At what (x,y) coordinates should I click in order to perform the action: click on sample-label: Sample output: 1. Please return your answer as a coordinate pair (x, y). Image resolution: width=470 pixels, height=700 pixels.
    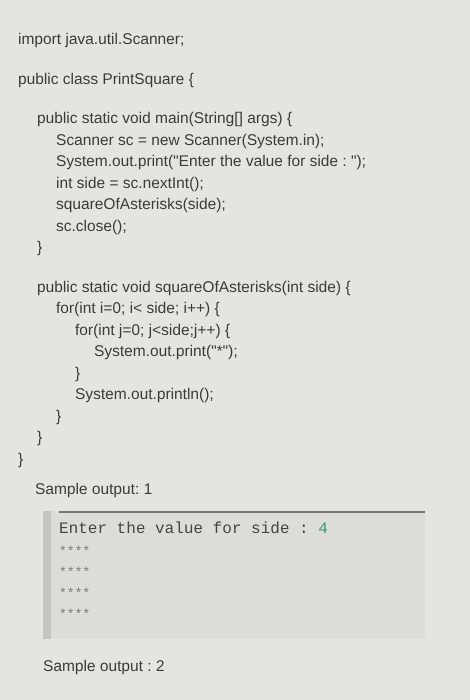
    Looking at the image, I should click on (94, 490).